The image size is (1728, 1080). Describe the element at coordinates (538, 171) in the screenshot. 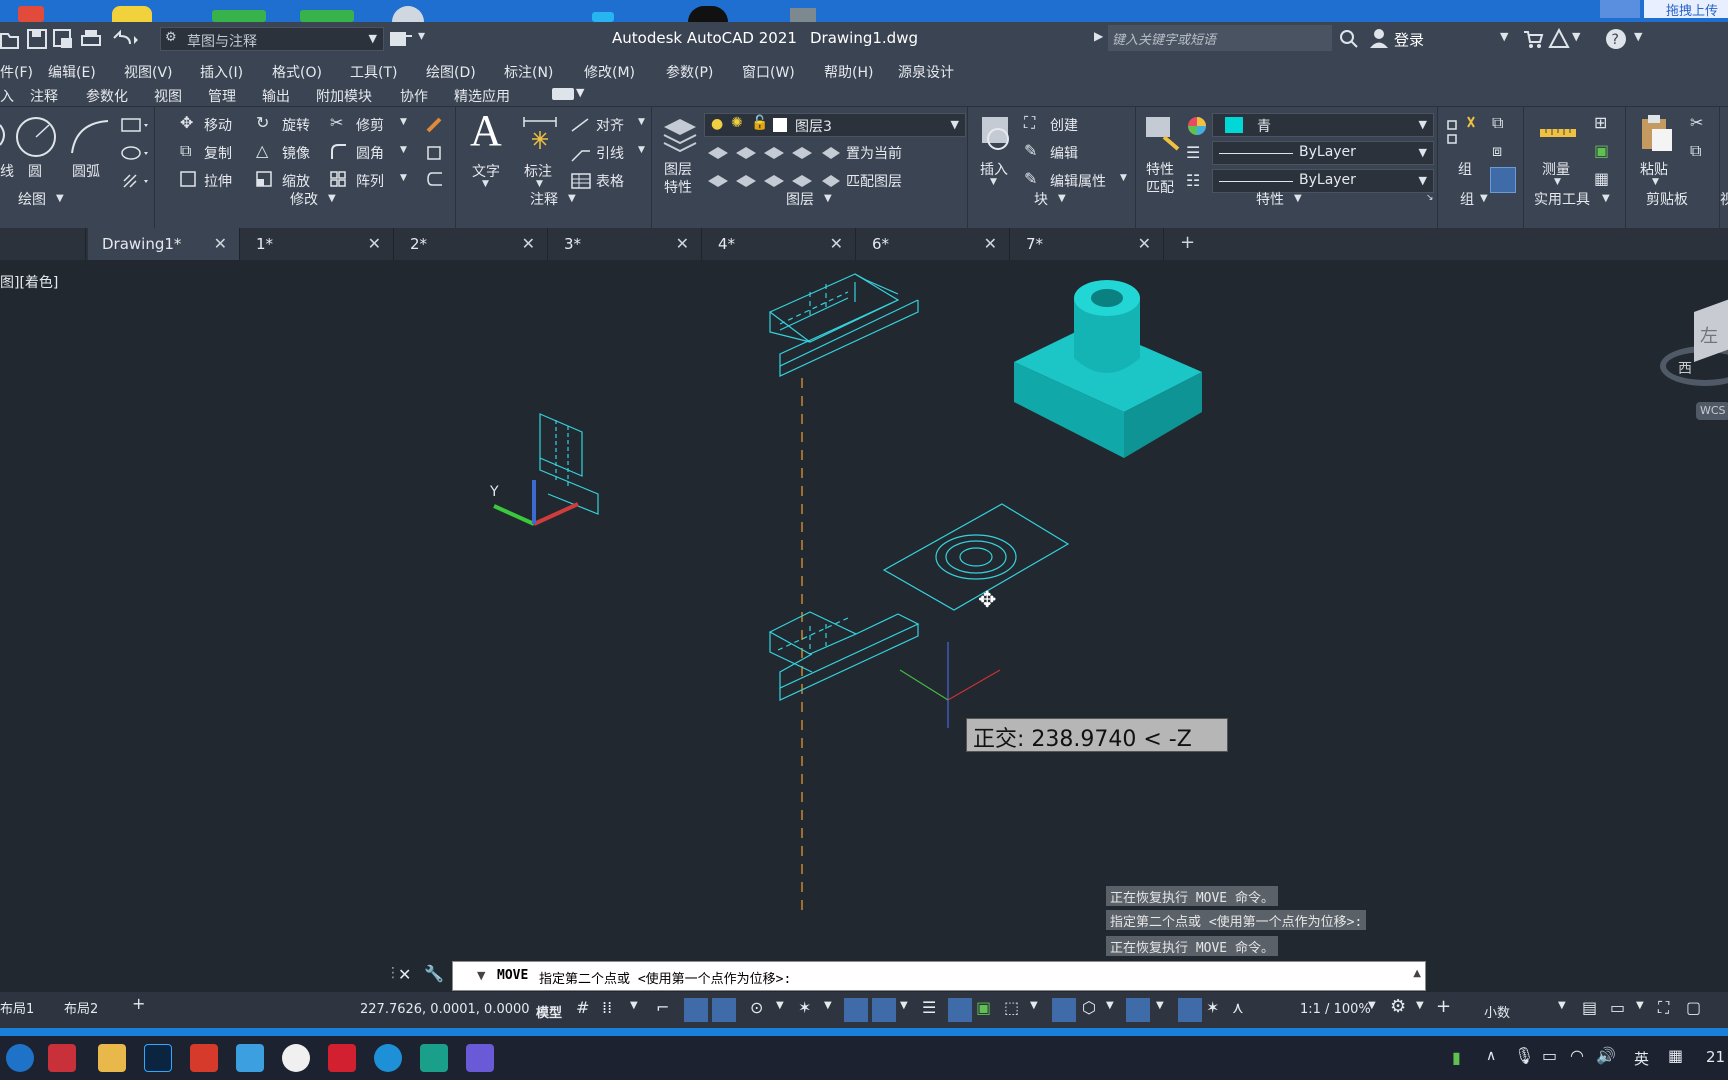

I see `dimension-label: 标注` at that location.